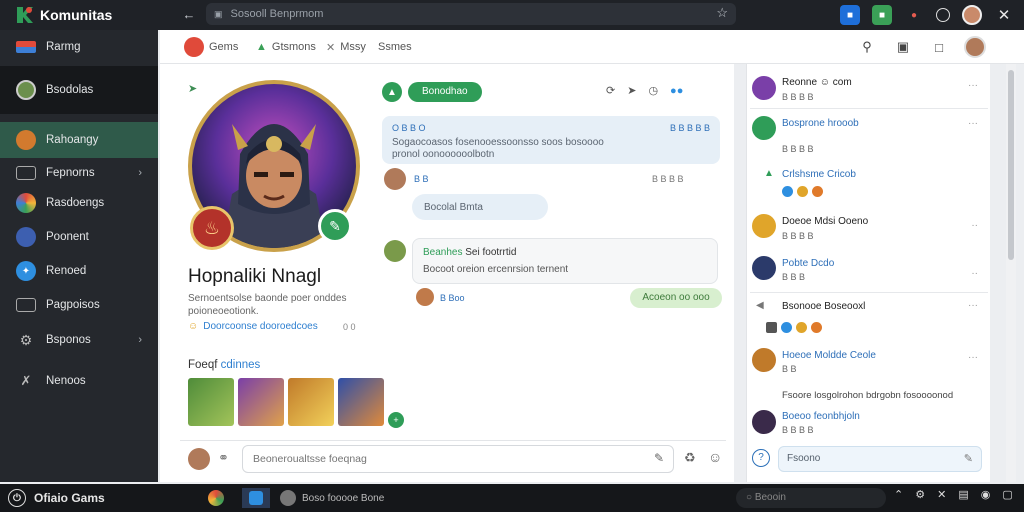  Describe the element at coordinates (335, 226) in the screenshot. I see `edit-badge-icon: ✎` at that location.